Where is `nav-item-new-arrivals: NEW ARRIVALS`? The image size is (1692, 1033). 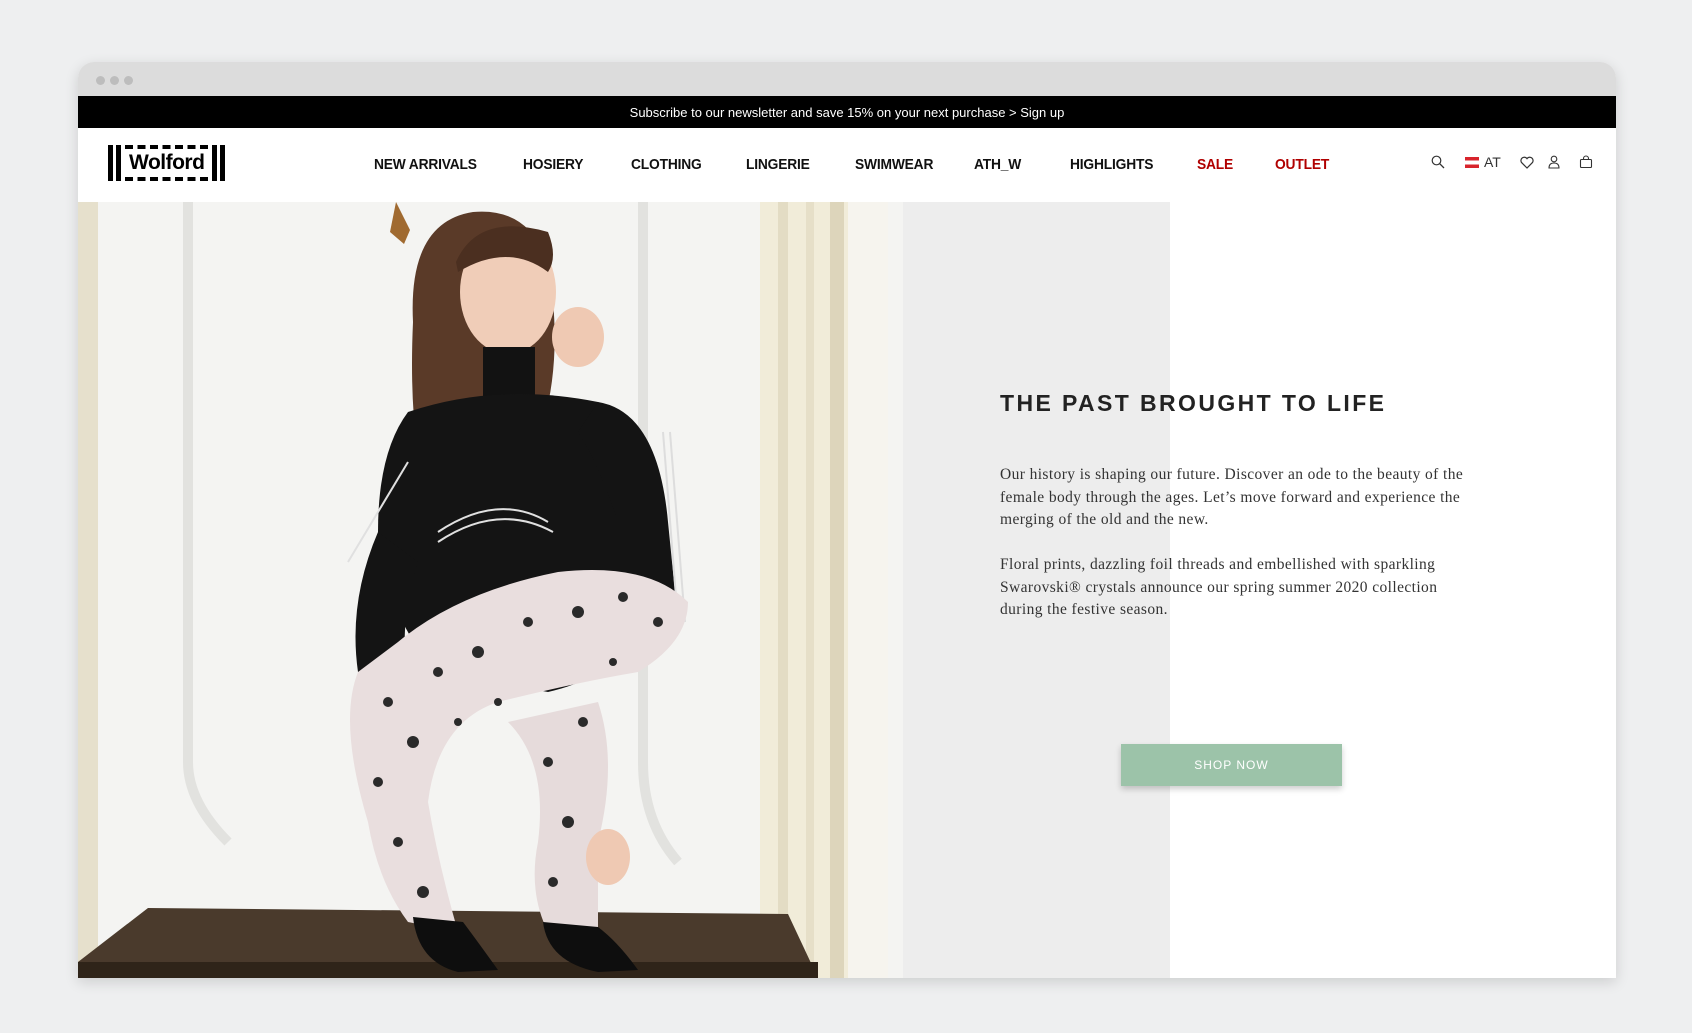 nav-item-new-arrivals: NEW ARRIVALS is located at coordinates (425, 164).